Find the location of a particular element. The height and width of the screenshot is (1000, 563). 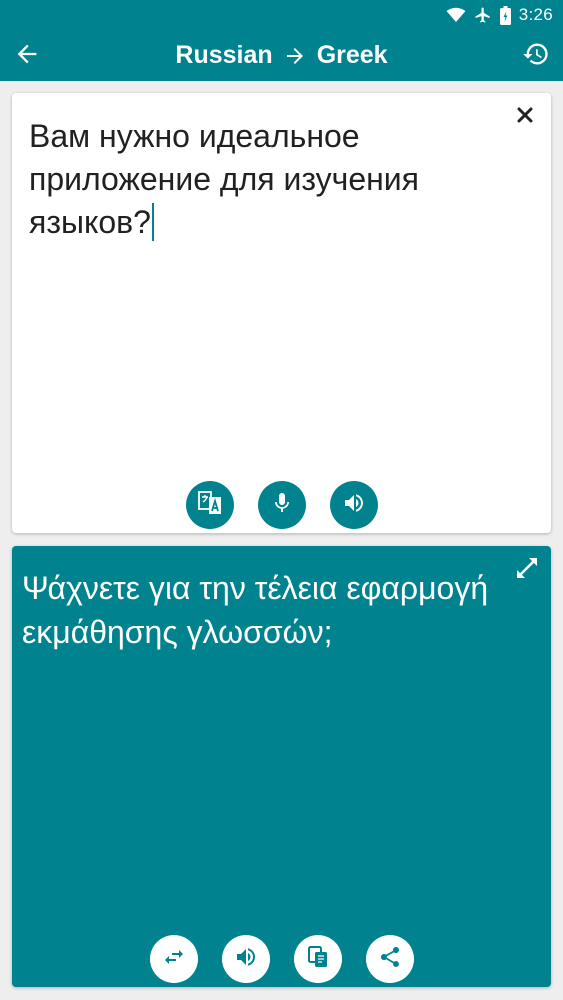

history-icon is located at coordinates (536, 56).